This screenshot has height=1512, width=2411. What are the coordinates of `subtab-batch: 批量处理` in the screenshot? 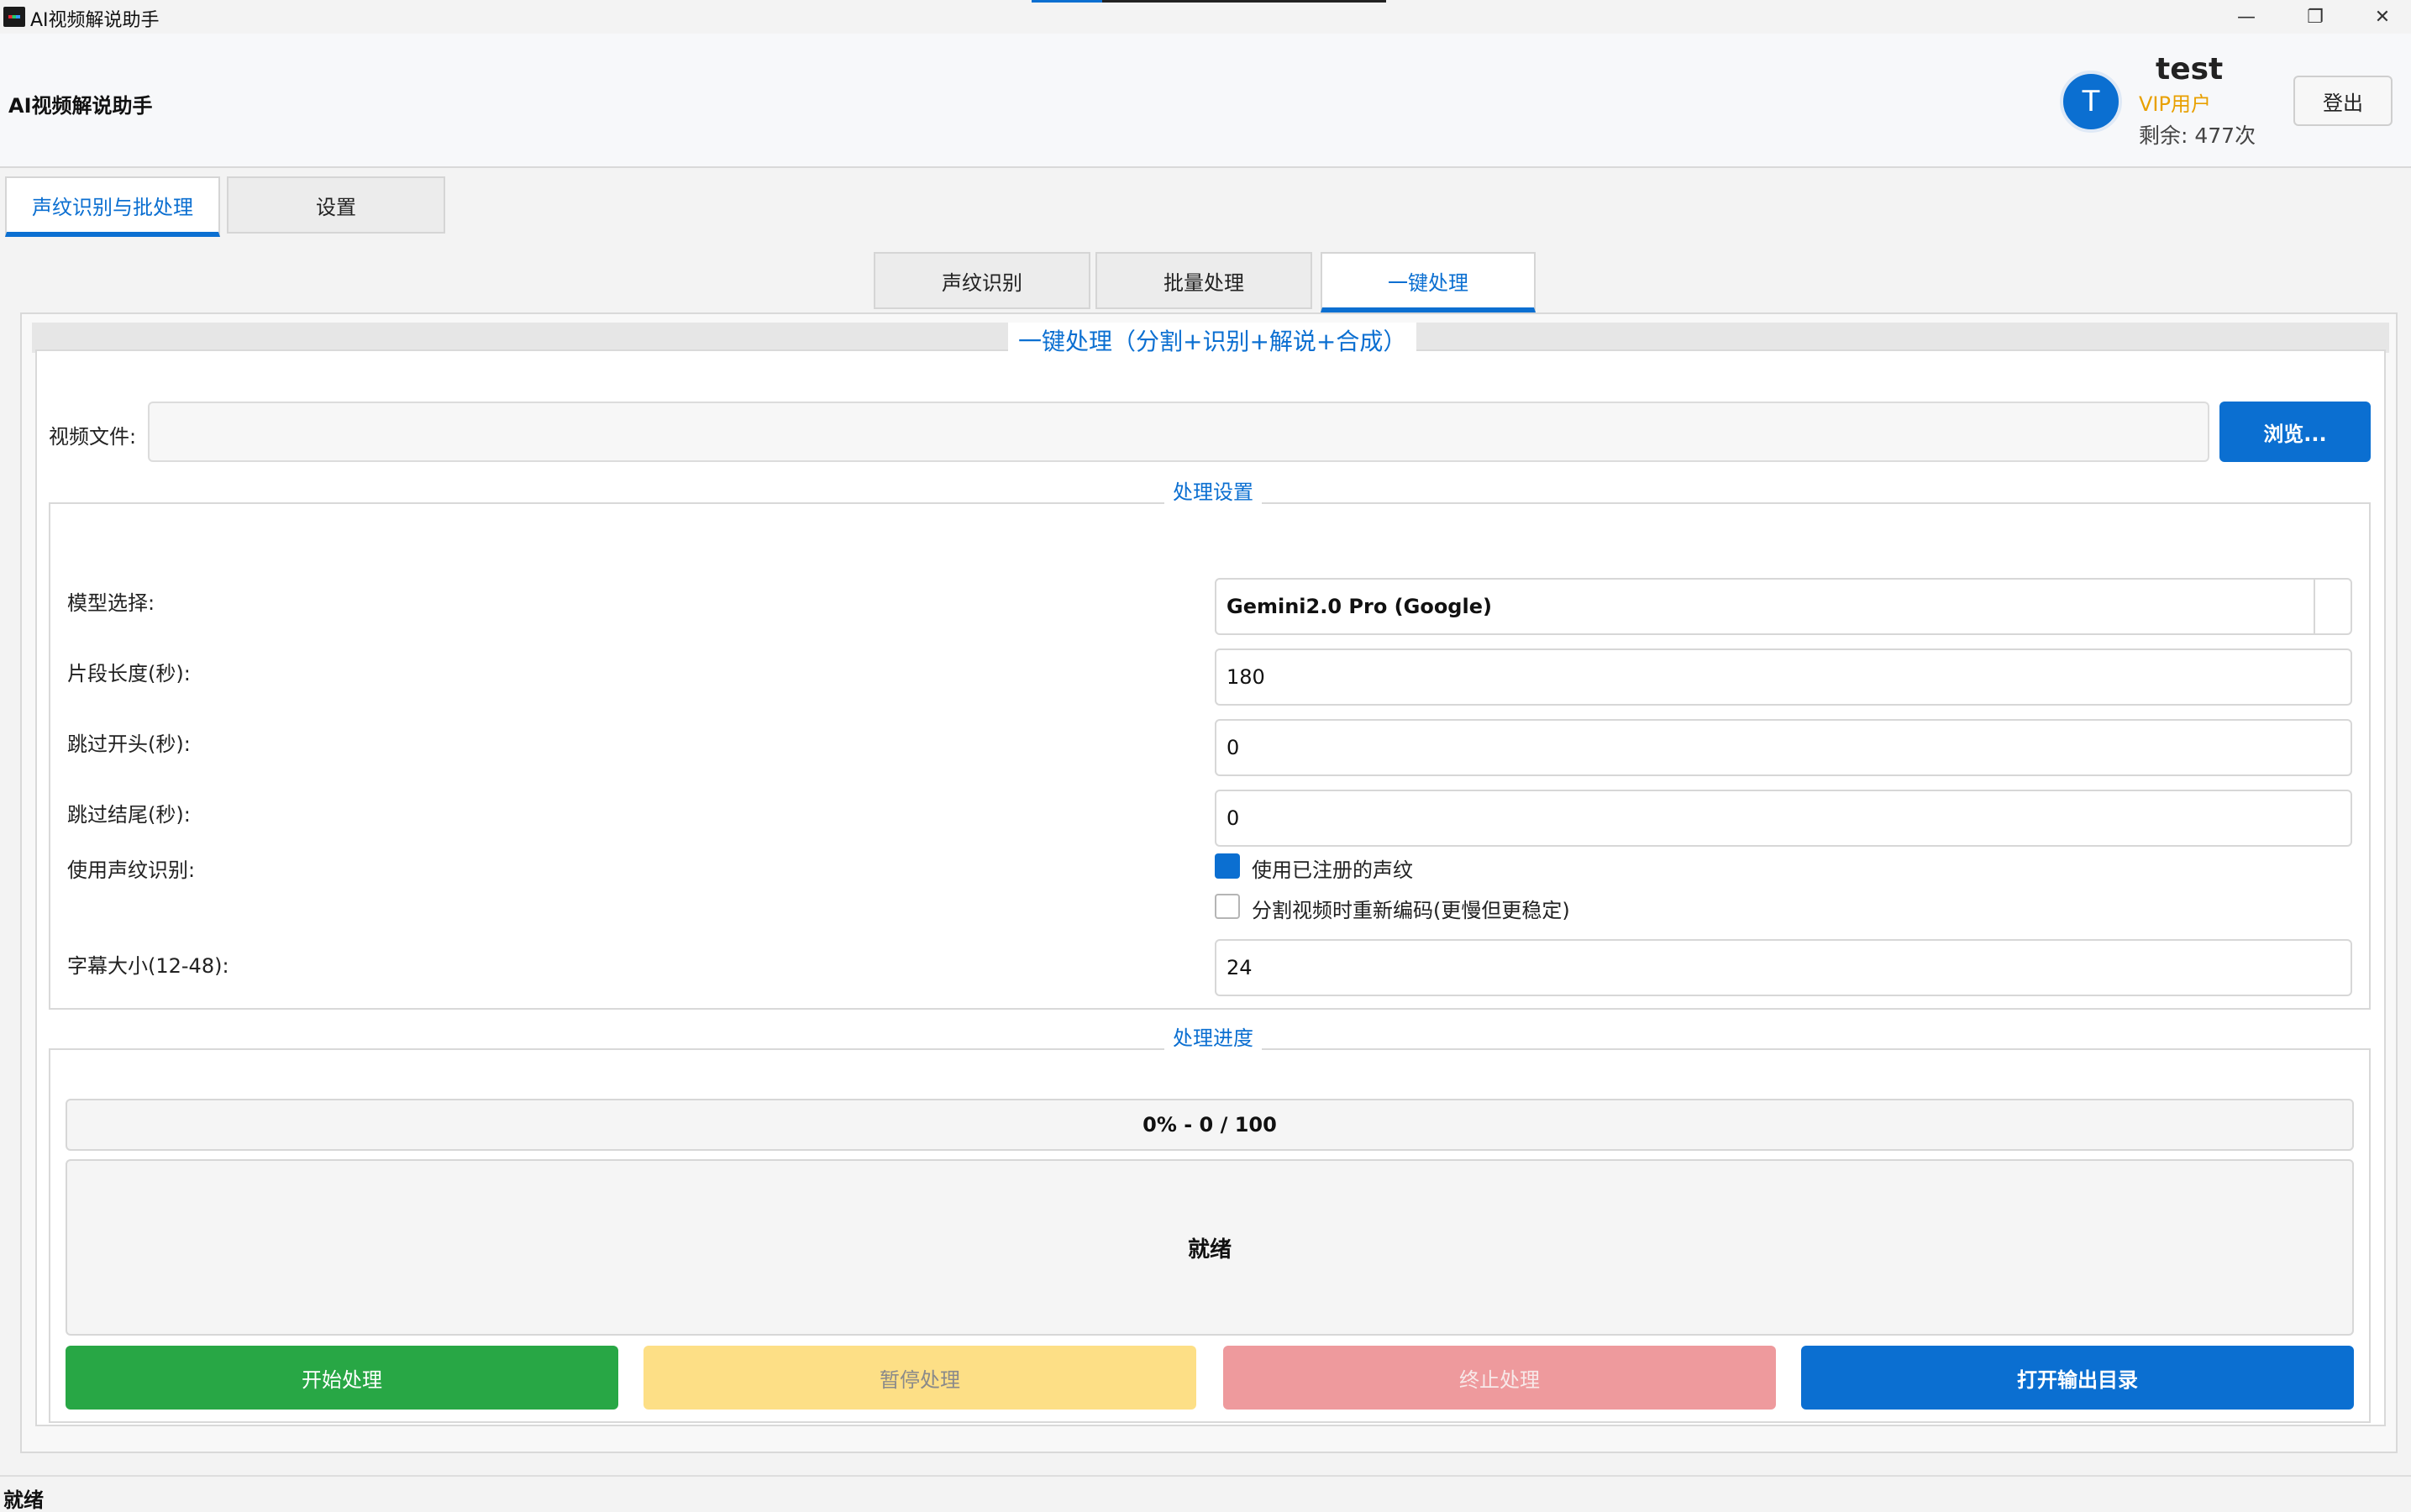 It's located at (1203, 280).